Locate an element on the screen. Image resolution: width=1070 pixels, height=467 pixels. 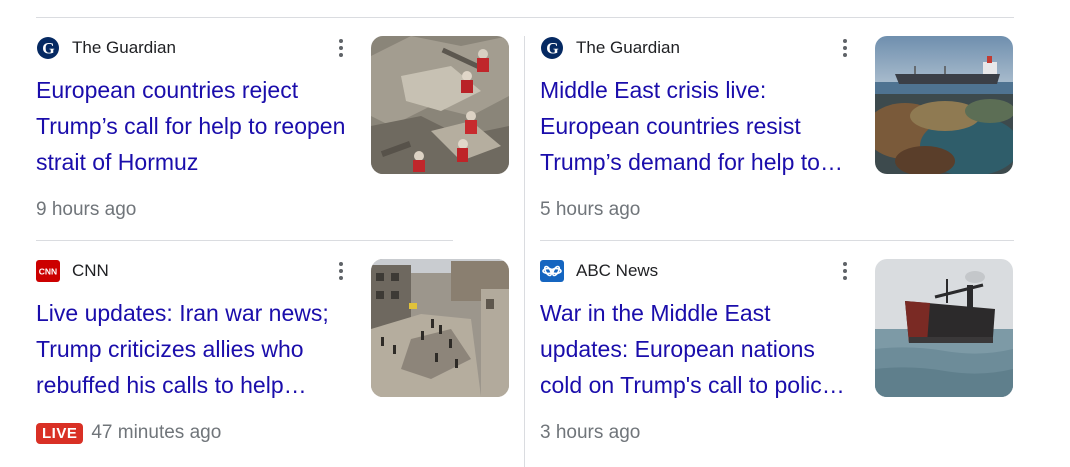
row-divider-left is located at coordinates (244, 240).